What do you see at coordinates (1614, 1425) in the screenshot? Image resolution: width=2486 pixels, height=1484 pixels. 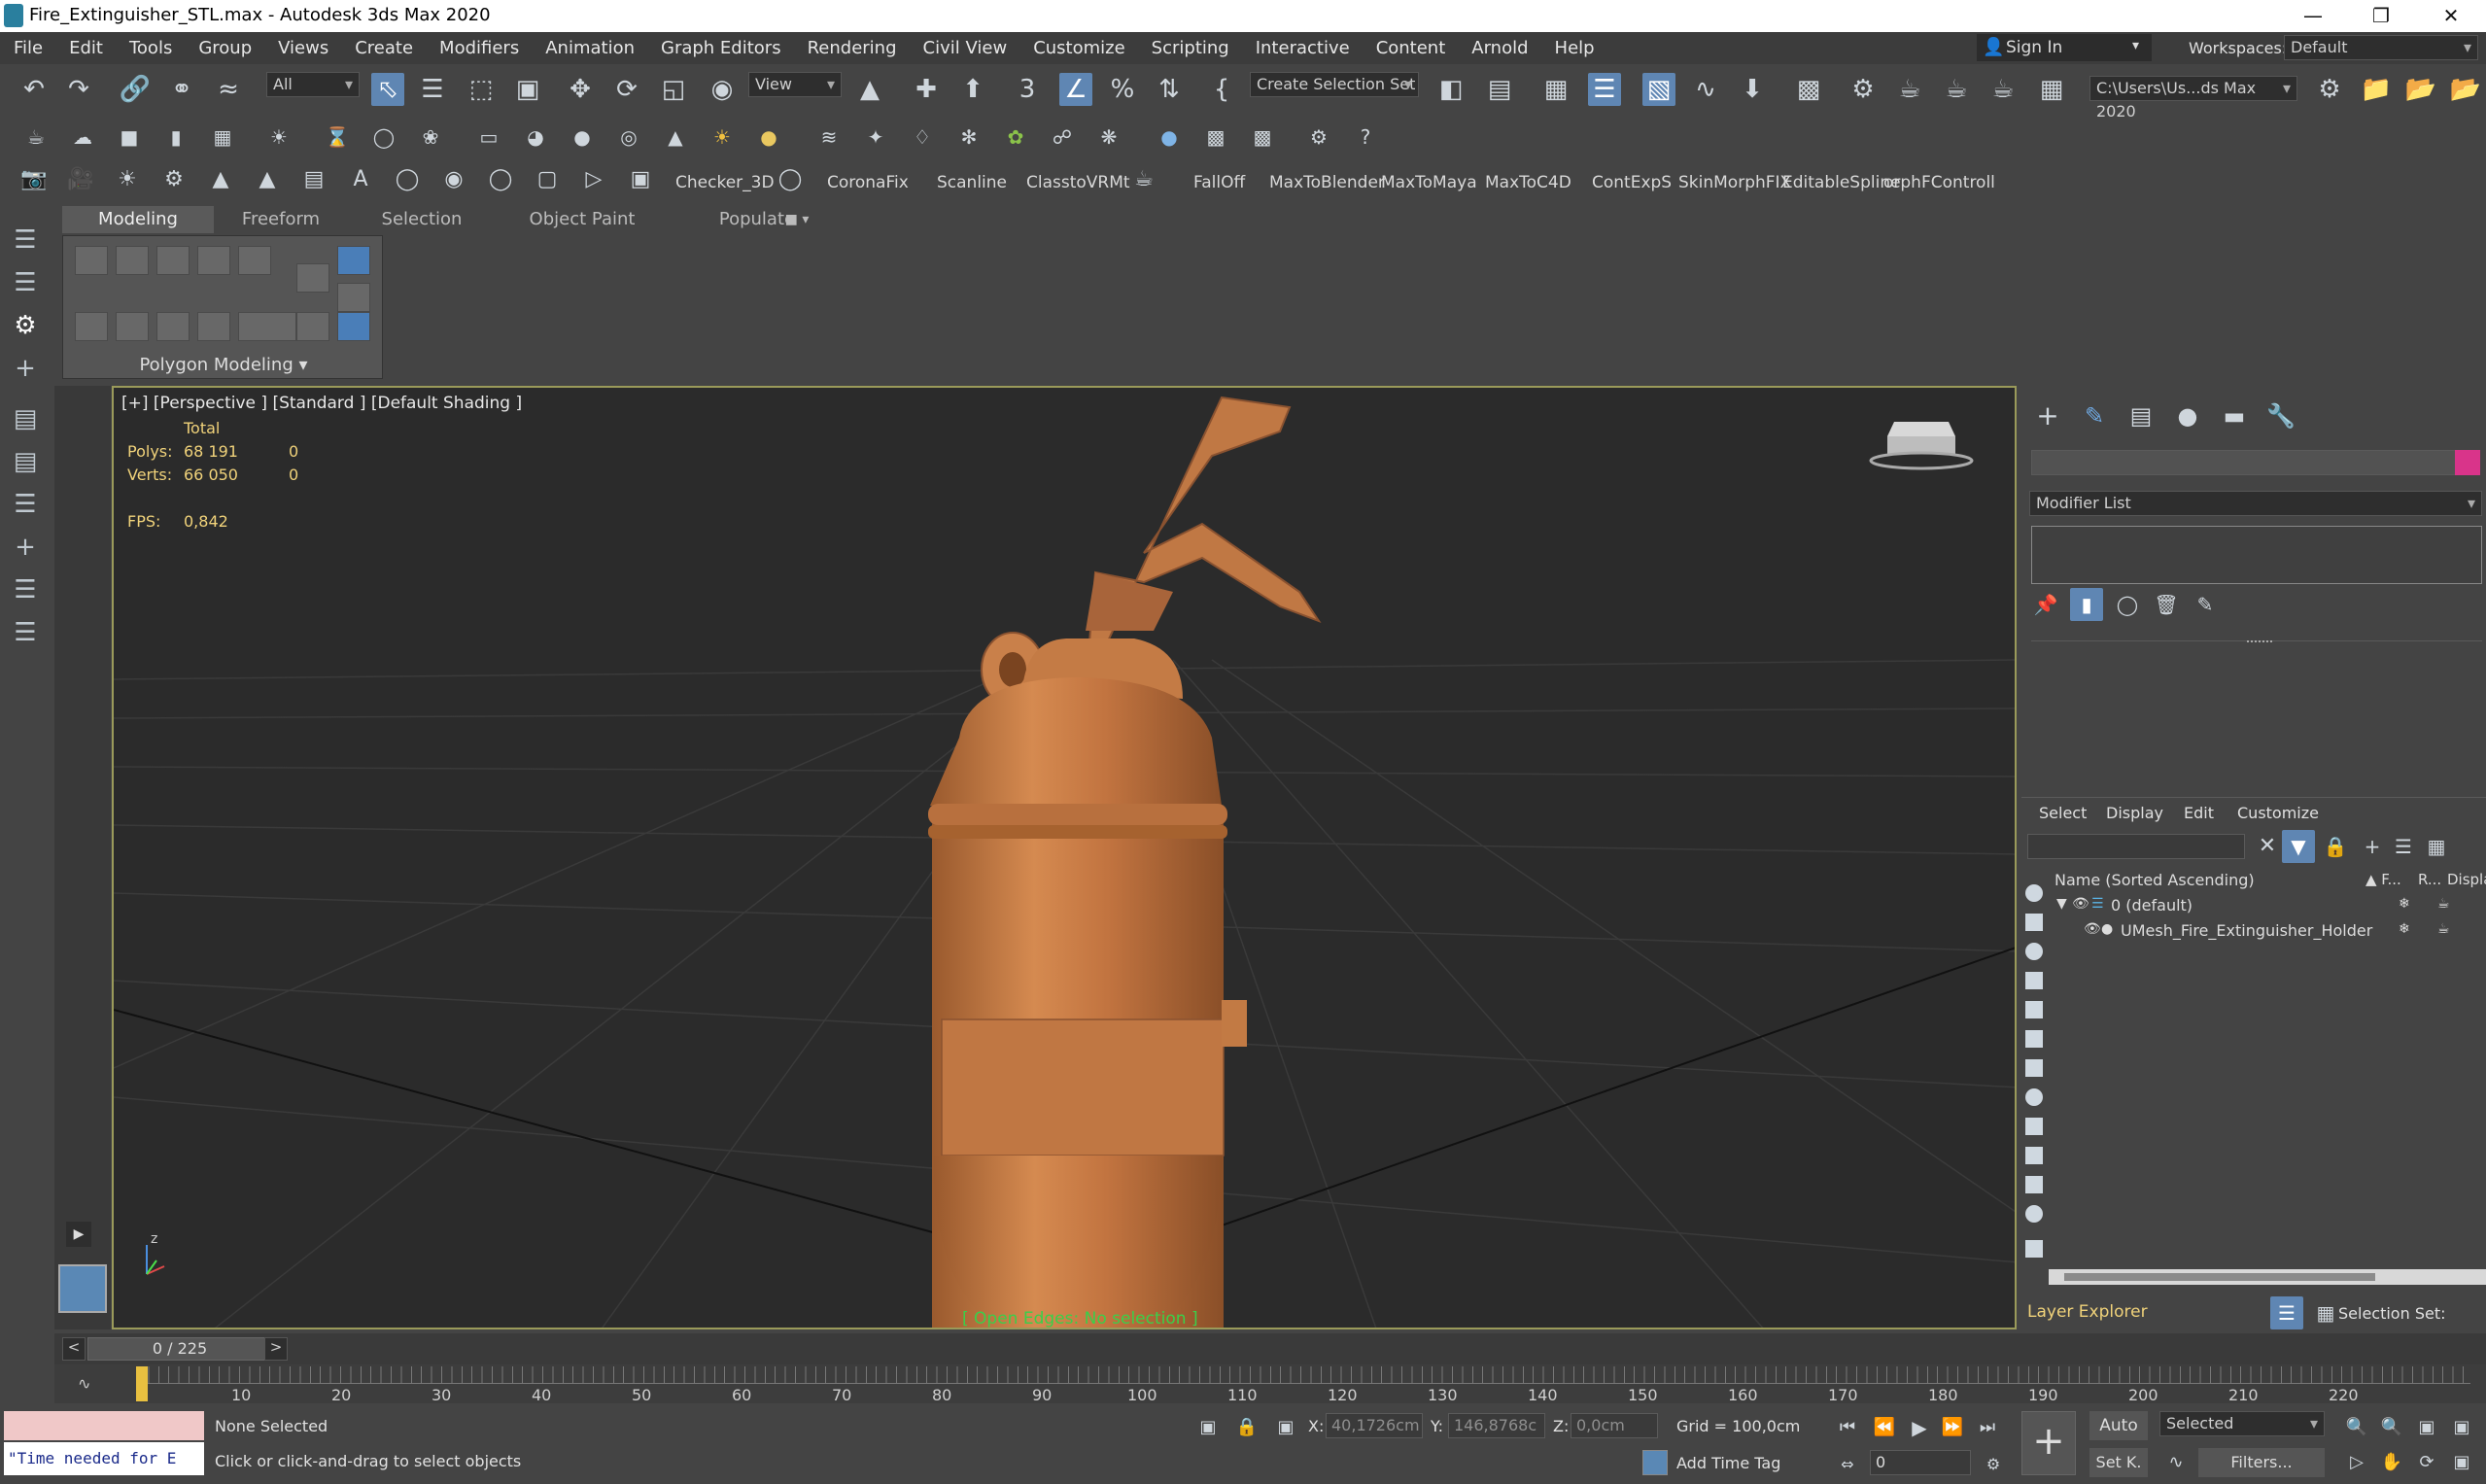 I see `z-coordinate-field: 0,0cm` at bounding box center [1614, 1425].